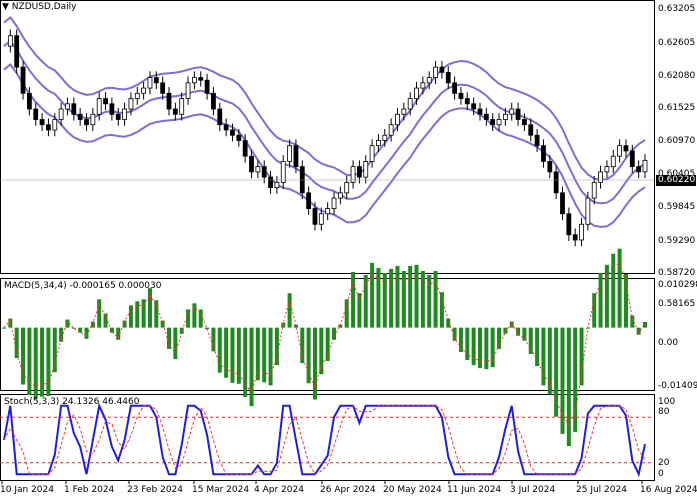 Image resolution: width=697 pixels, height=500 pixels. Describe the element at coordinates (677, 9) in the screenshot. I see `price-tick-label: 0.63205` at that location.